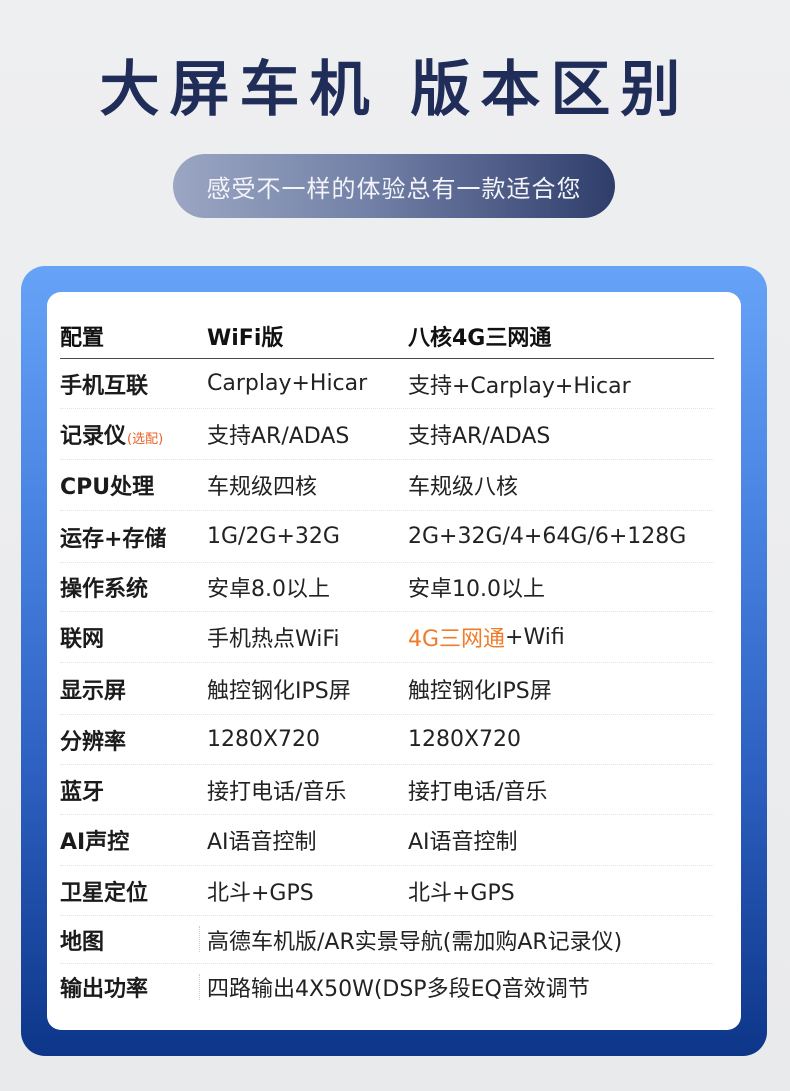 This screenshot has height=1091, width=790. I want to click on table-row: 输出功率 四路输出4X50W(DSP多段EQ音效调节, so click(387, 987).